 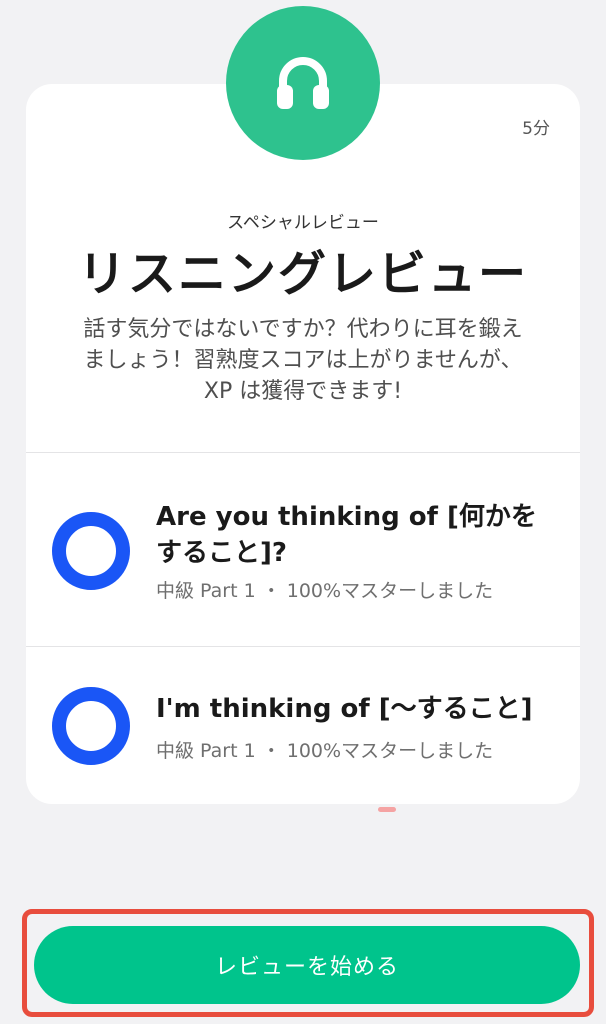 What do you see at coordinates (387, 809) in the screenshot?
I see `scroll-indicator` at bounding box center [387, 809].